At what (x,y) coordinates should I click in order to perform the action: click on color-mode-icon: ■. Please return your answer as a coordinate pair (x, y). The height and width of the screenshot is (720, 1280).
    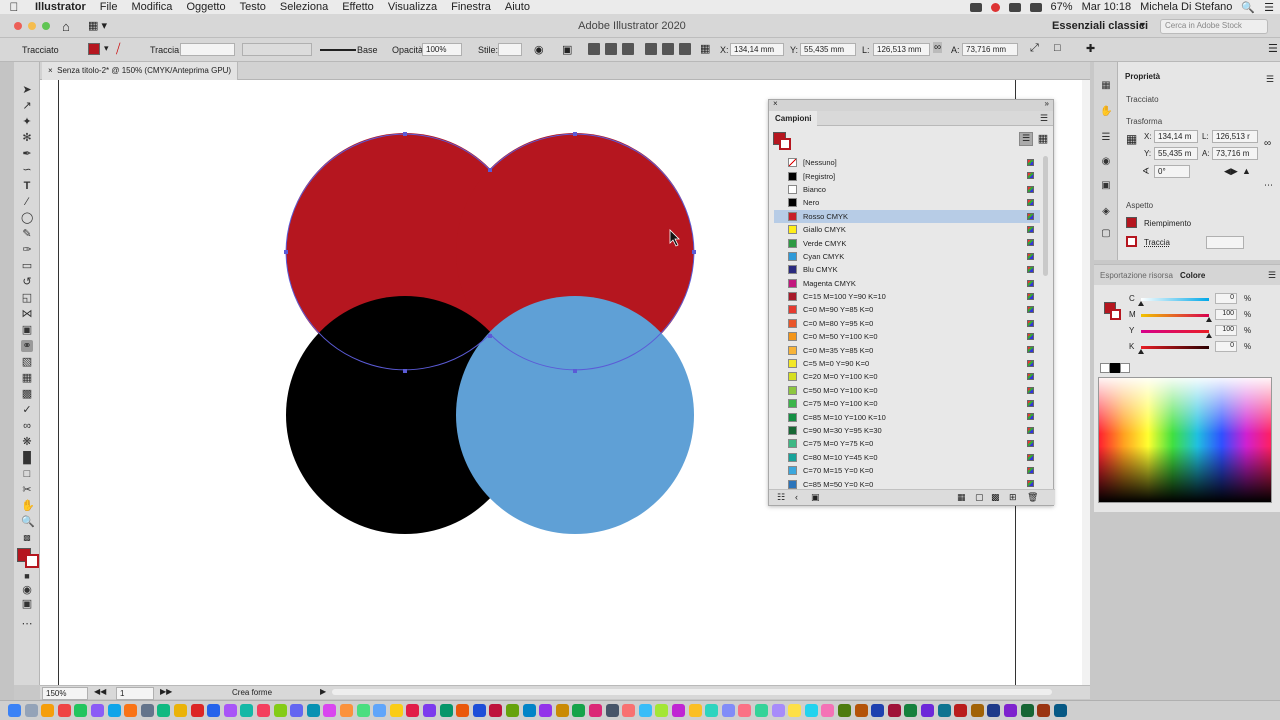
    Looking at the image, I should click on (27, 576).